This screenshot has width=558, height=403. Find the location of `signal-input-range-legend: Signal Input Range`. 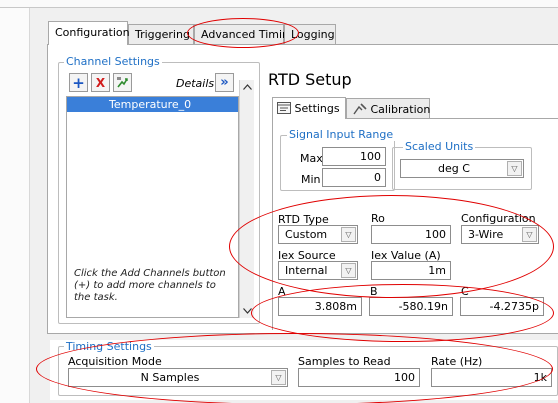

signal-input-range-legend: Signal Input Range is located at coordinates (341, 134).